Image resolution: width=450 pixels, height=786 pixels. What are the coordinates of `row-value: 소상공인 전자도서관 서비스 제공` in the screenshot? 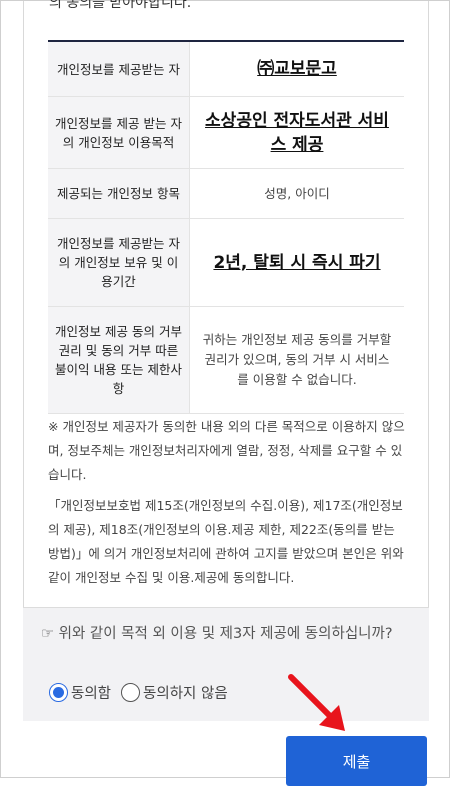 It's located at (297, 132).